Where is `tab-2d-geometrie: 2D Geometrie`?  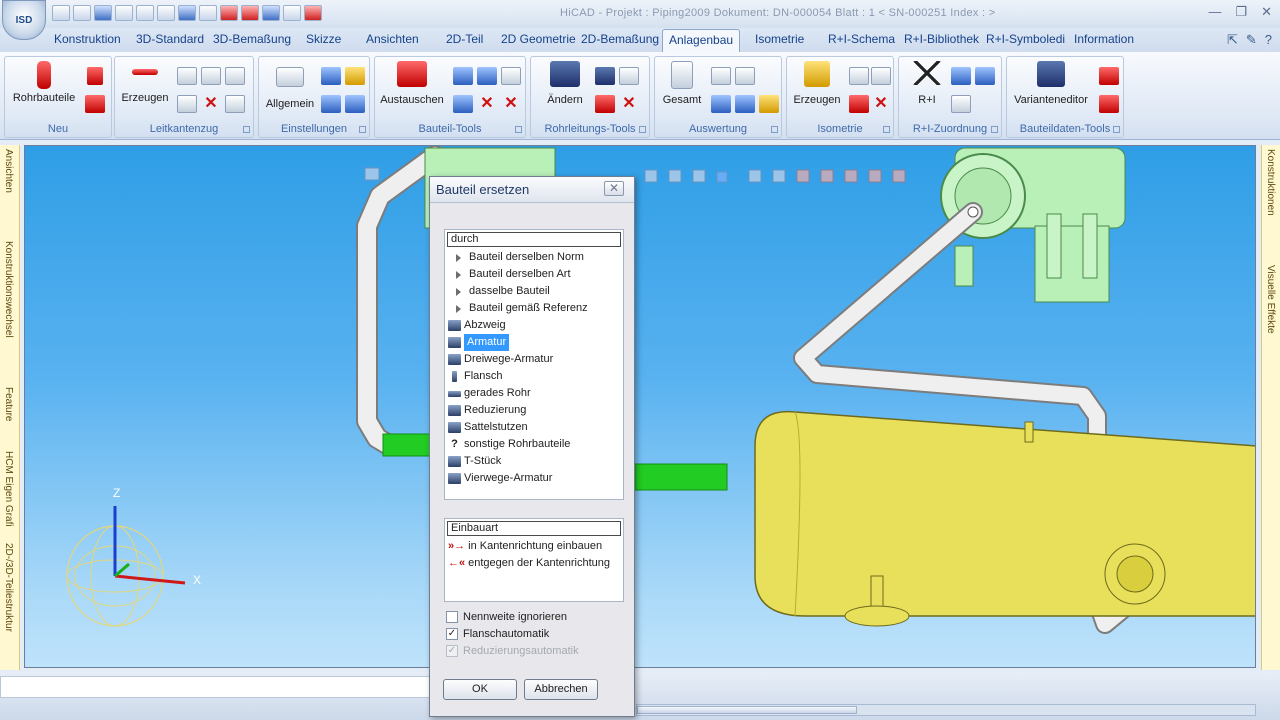 tab-2d-geometrie: 2D Geometrie is located at coordinates (538, 39).